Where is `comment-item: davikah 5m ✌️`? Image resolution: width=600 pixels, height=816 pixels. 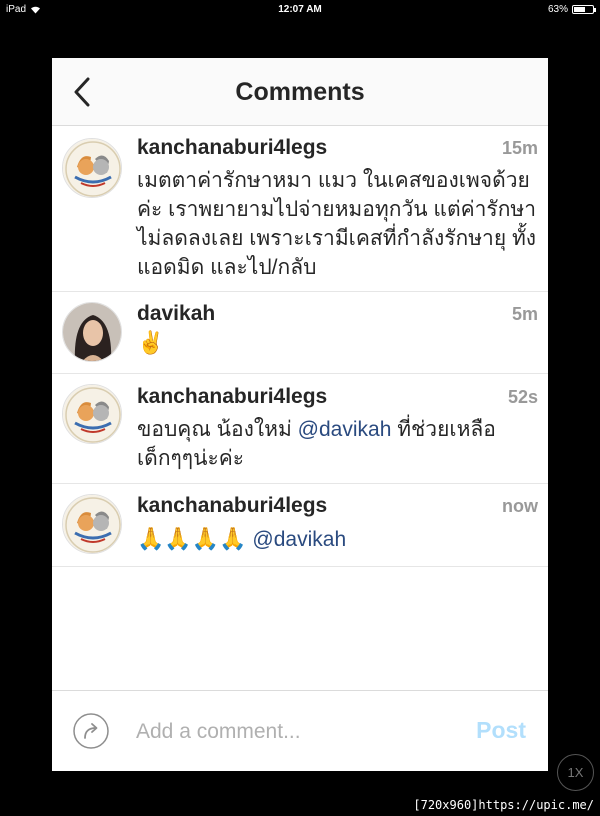 comment-item: davikah 5m ✌️ is located at coordinates (300, 333).